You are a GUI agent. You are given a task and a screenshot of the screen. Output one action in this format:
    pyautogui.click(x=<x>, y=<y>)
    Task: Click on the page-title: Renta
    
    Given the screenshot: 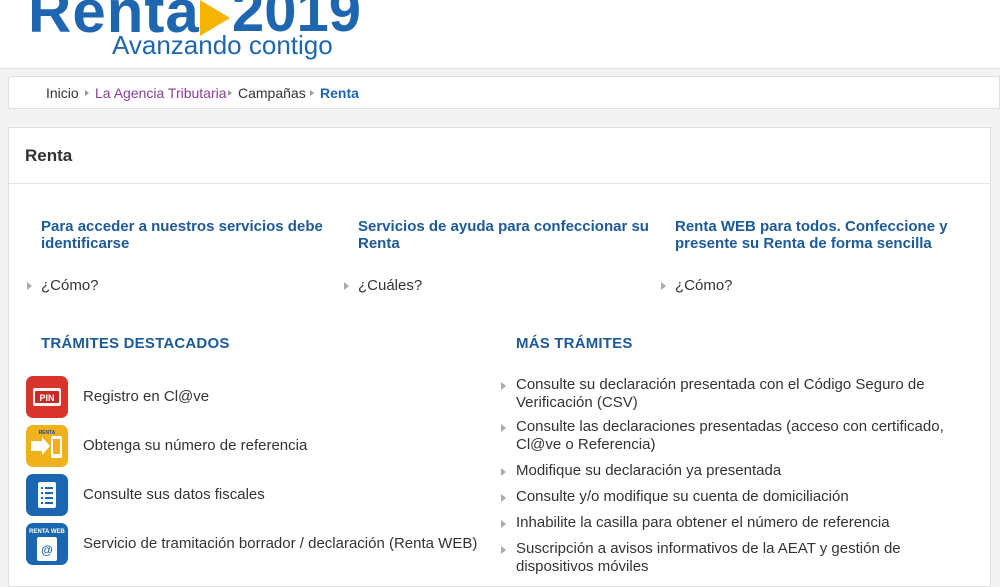 What is the action you would take?
    pyautogui.click(x=49, y=155)
    